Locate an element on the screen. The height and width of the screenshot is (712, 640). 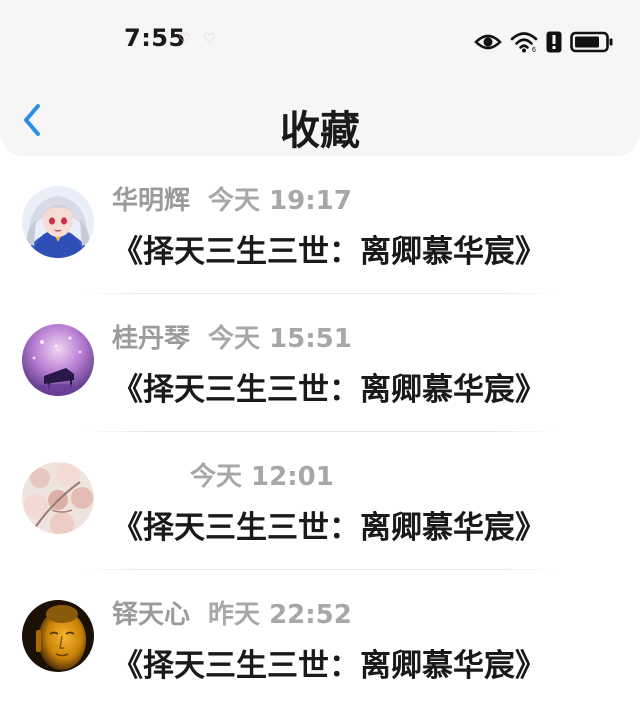
status-time: 7:55 is located at coordinates (155, 38).